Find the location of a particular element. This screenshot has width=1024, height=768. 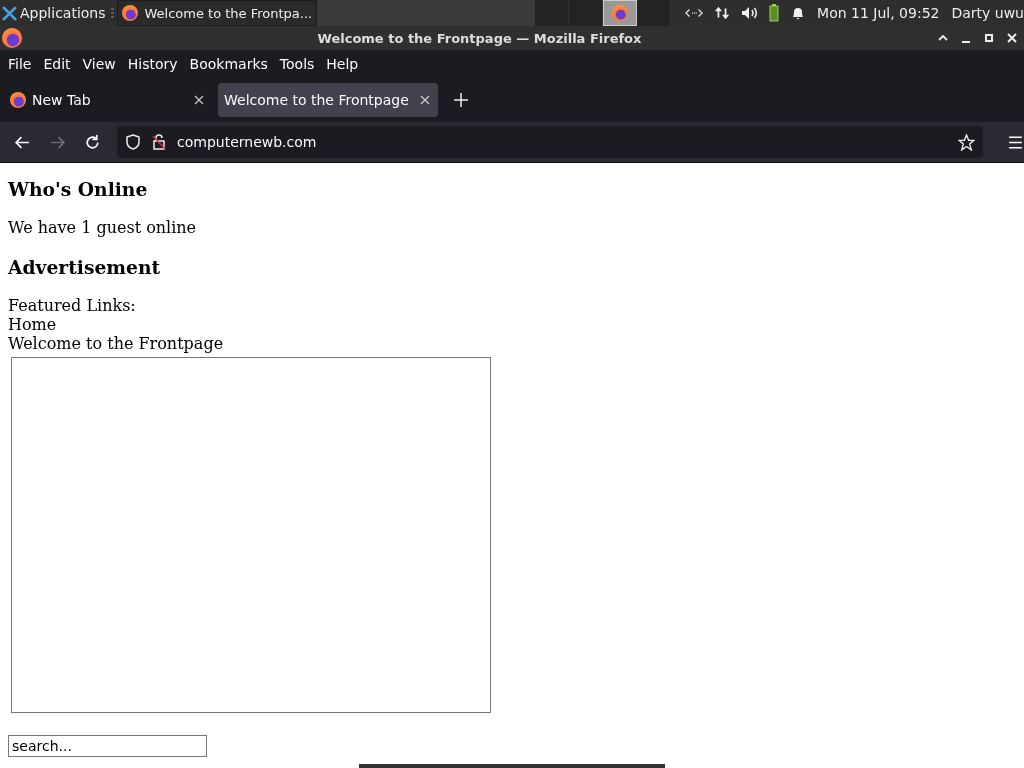

text-line: Featured Links: is located at coordinates (72, 305).